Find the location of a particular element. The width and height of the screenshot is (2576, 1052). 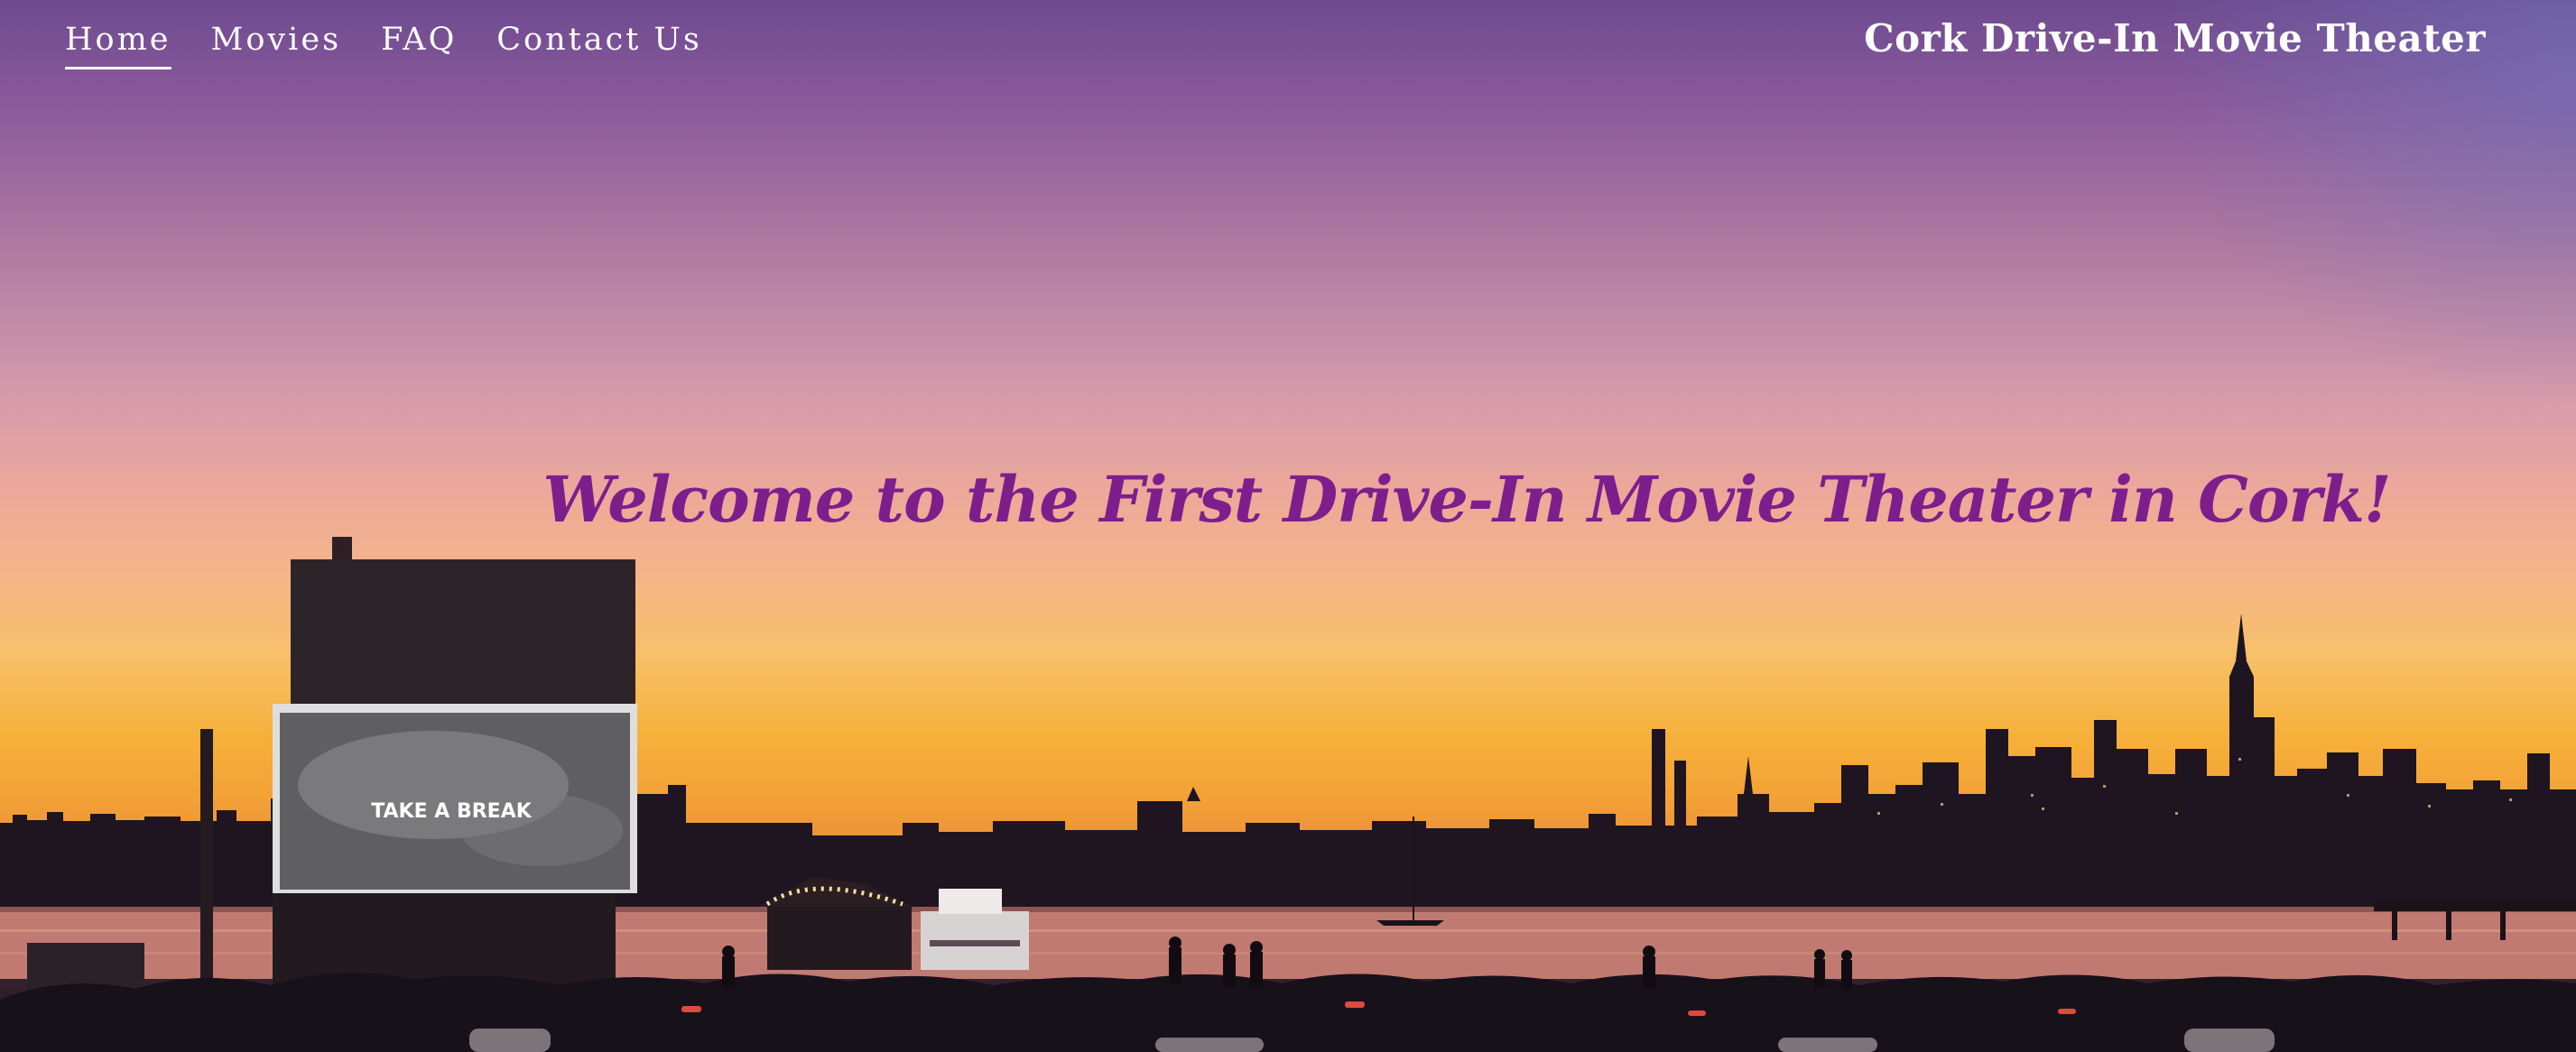

nav-movies-link: Movies is located at coordinates (276, 44).